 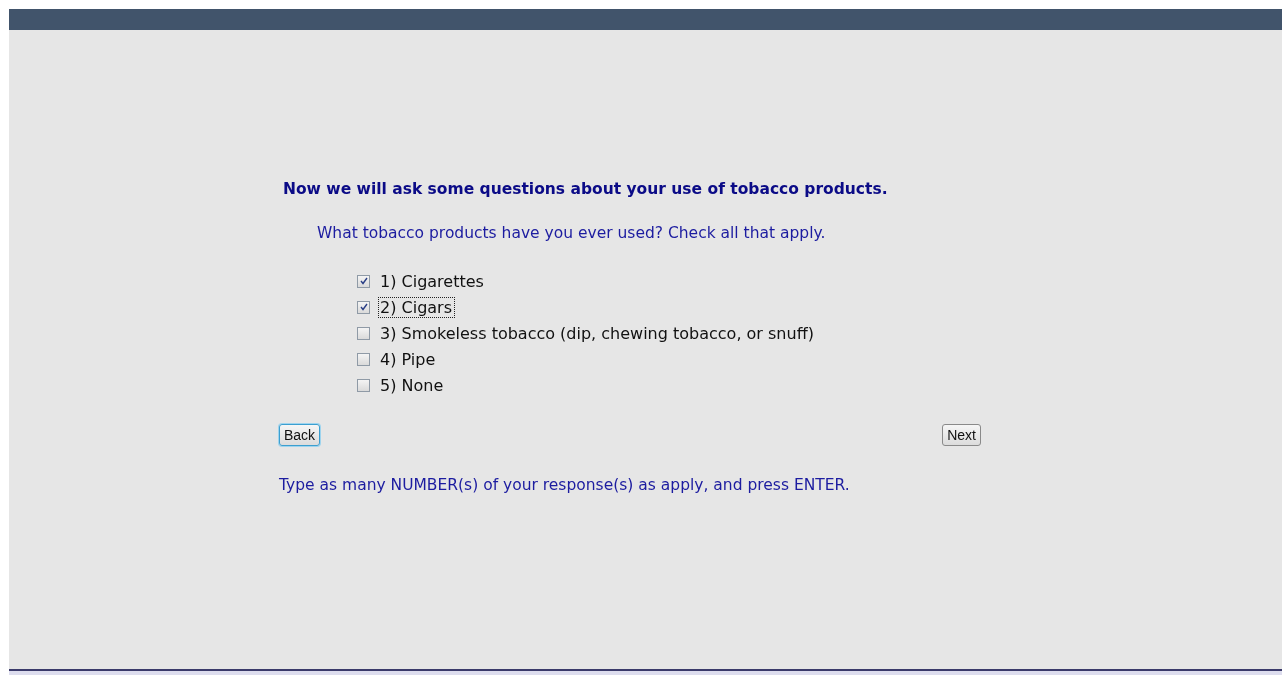 I want to click on option-label: 1) Cigarettes, so click(x=432, y=281).